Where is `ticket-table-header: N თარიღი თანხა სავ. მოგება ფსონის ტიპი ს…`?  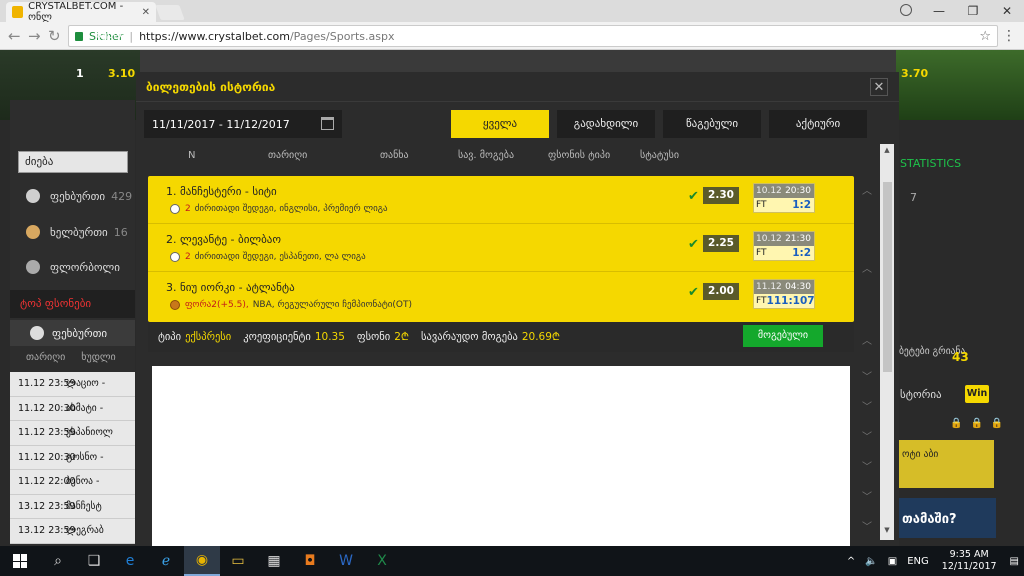 ticket-table-header: N თარიღი თანხა სავ. მოგება ფსონის ტიპი ს… is located at coordinates (513, 157).